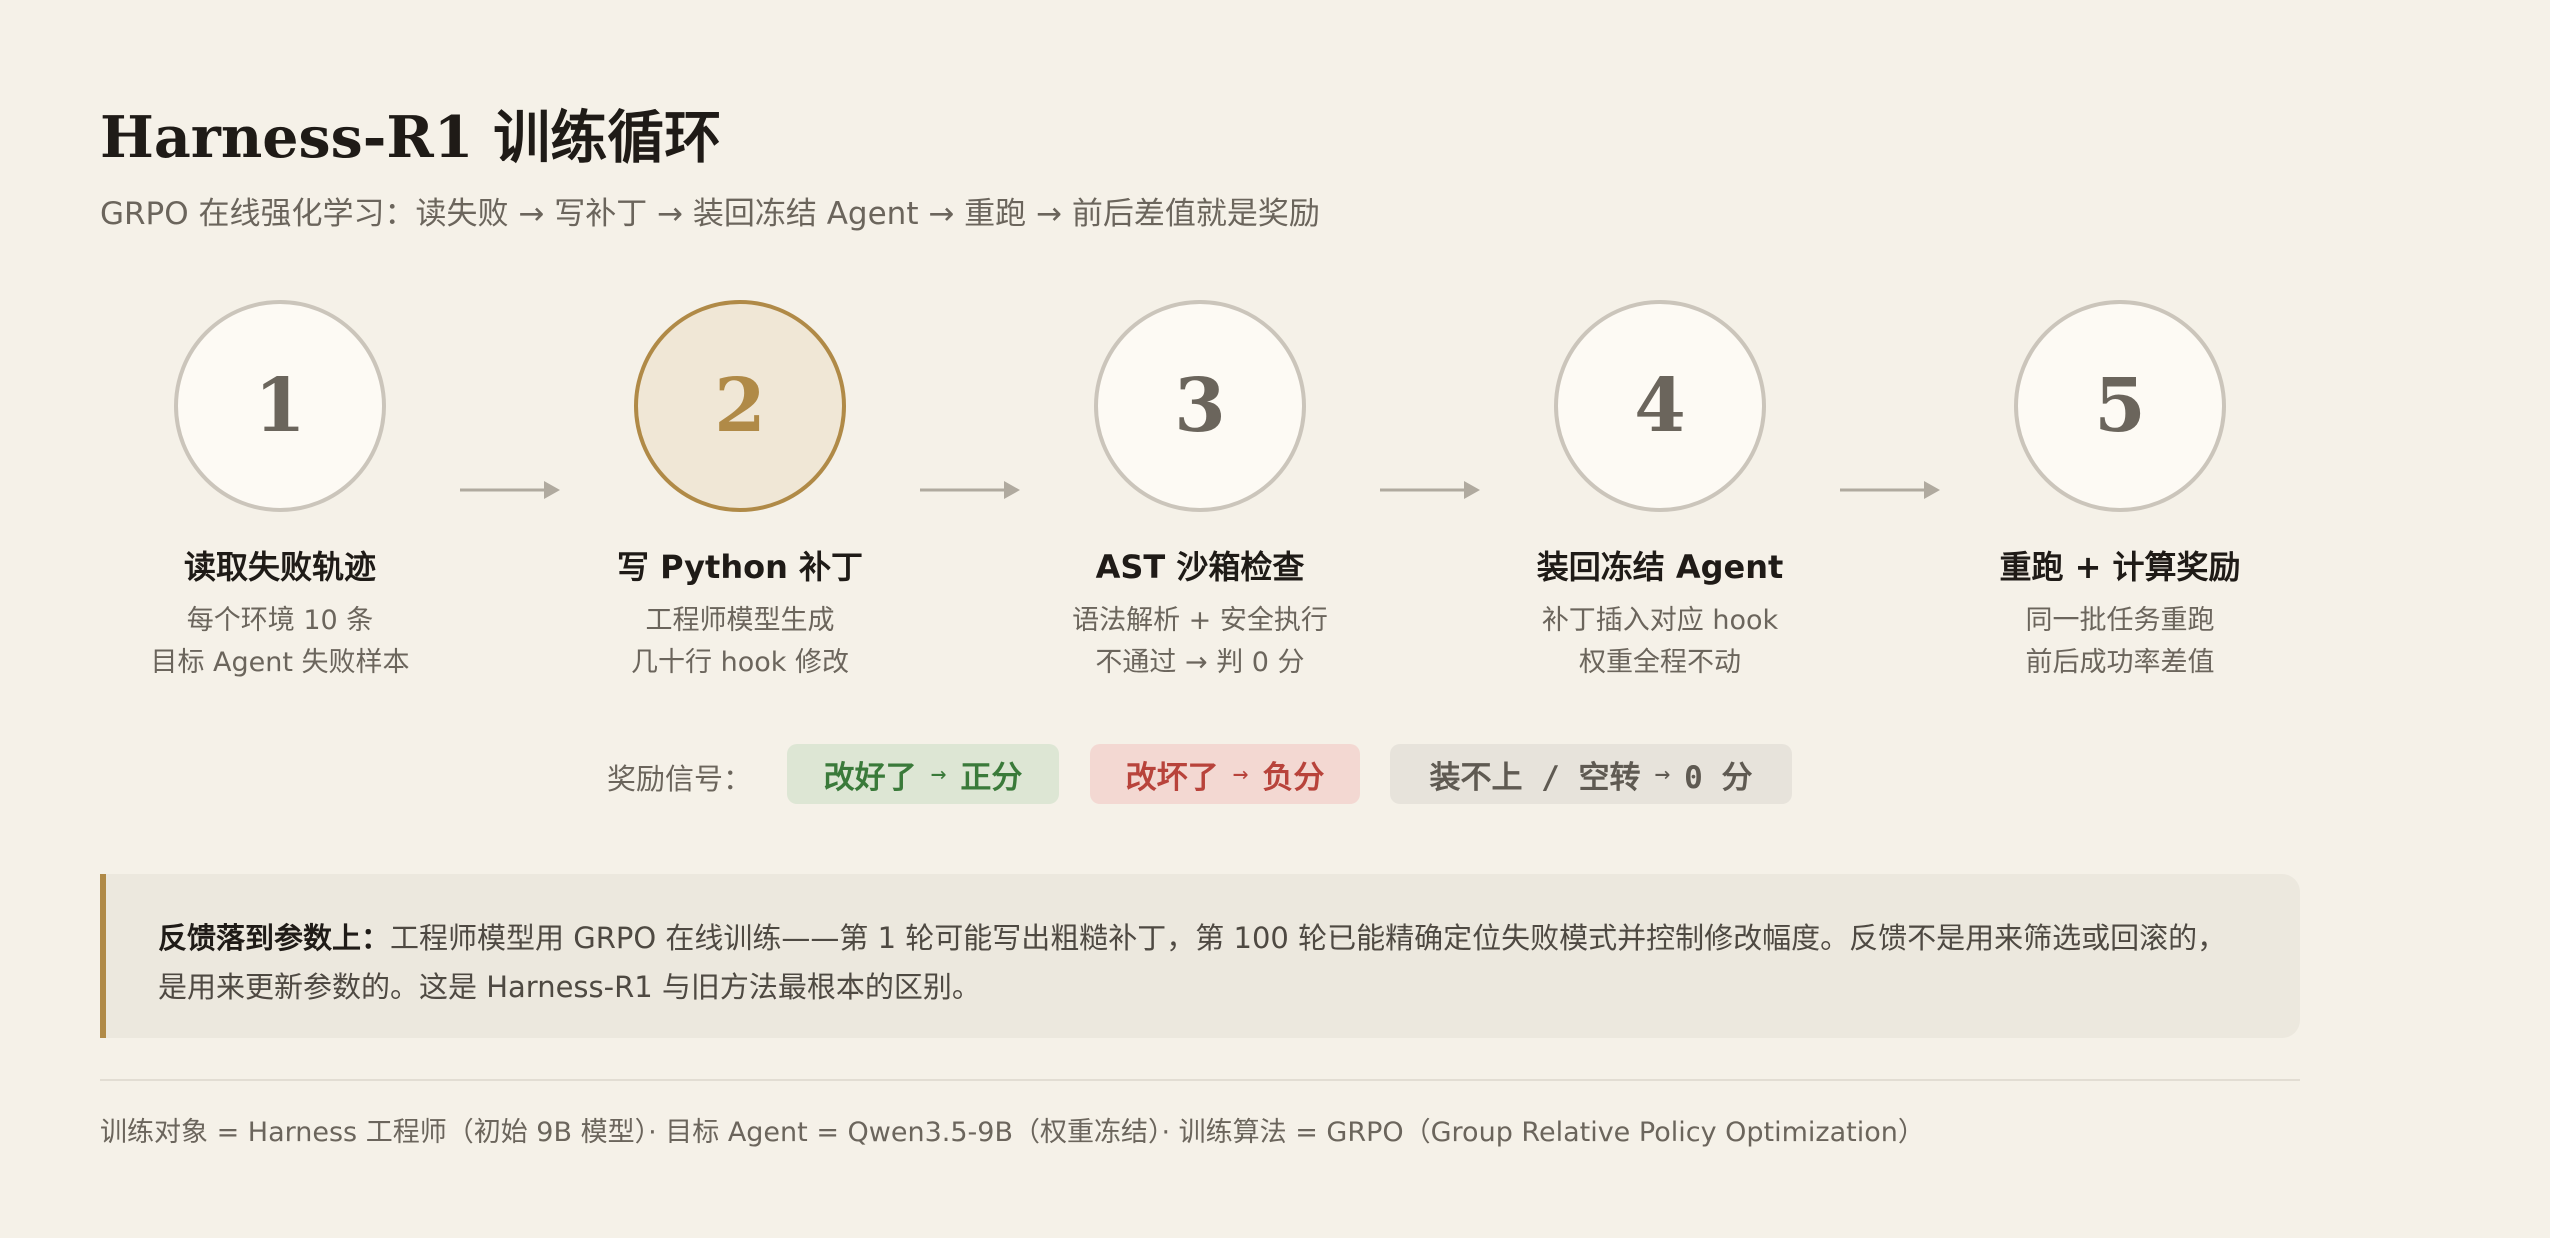 This screenshot has height=1238, width=2550. What do you see at coordinates (1200, 620) in the screenshot?
I see `step-description-line: 语法解析 + 安全执行` at bounding box center [1200, 620].